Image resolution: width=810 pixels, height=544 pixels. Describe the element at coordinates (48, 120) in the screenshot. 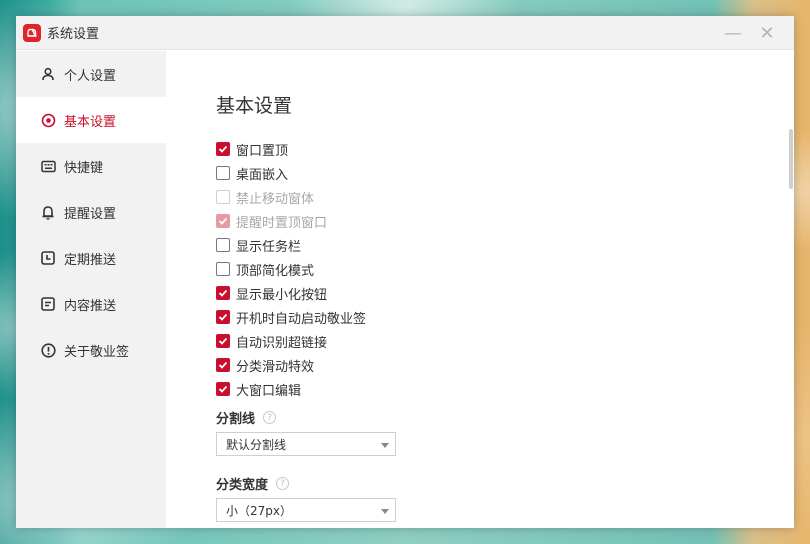

I see `settings-icon` at that location.